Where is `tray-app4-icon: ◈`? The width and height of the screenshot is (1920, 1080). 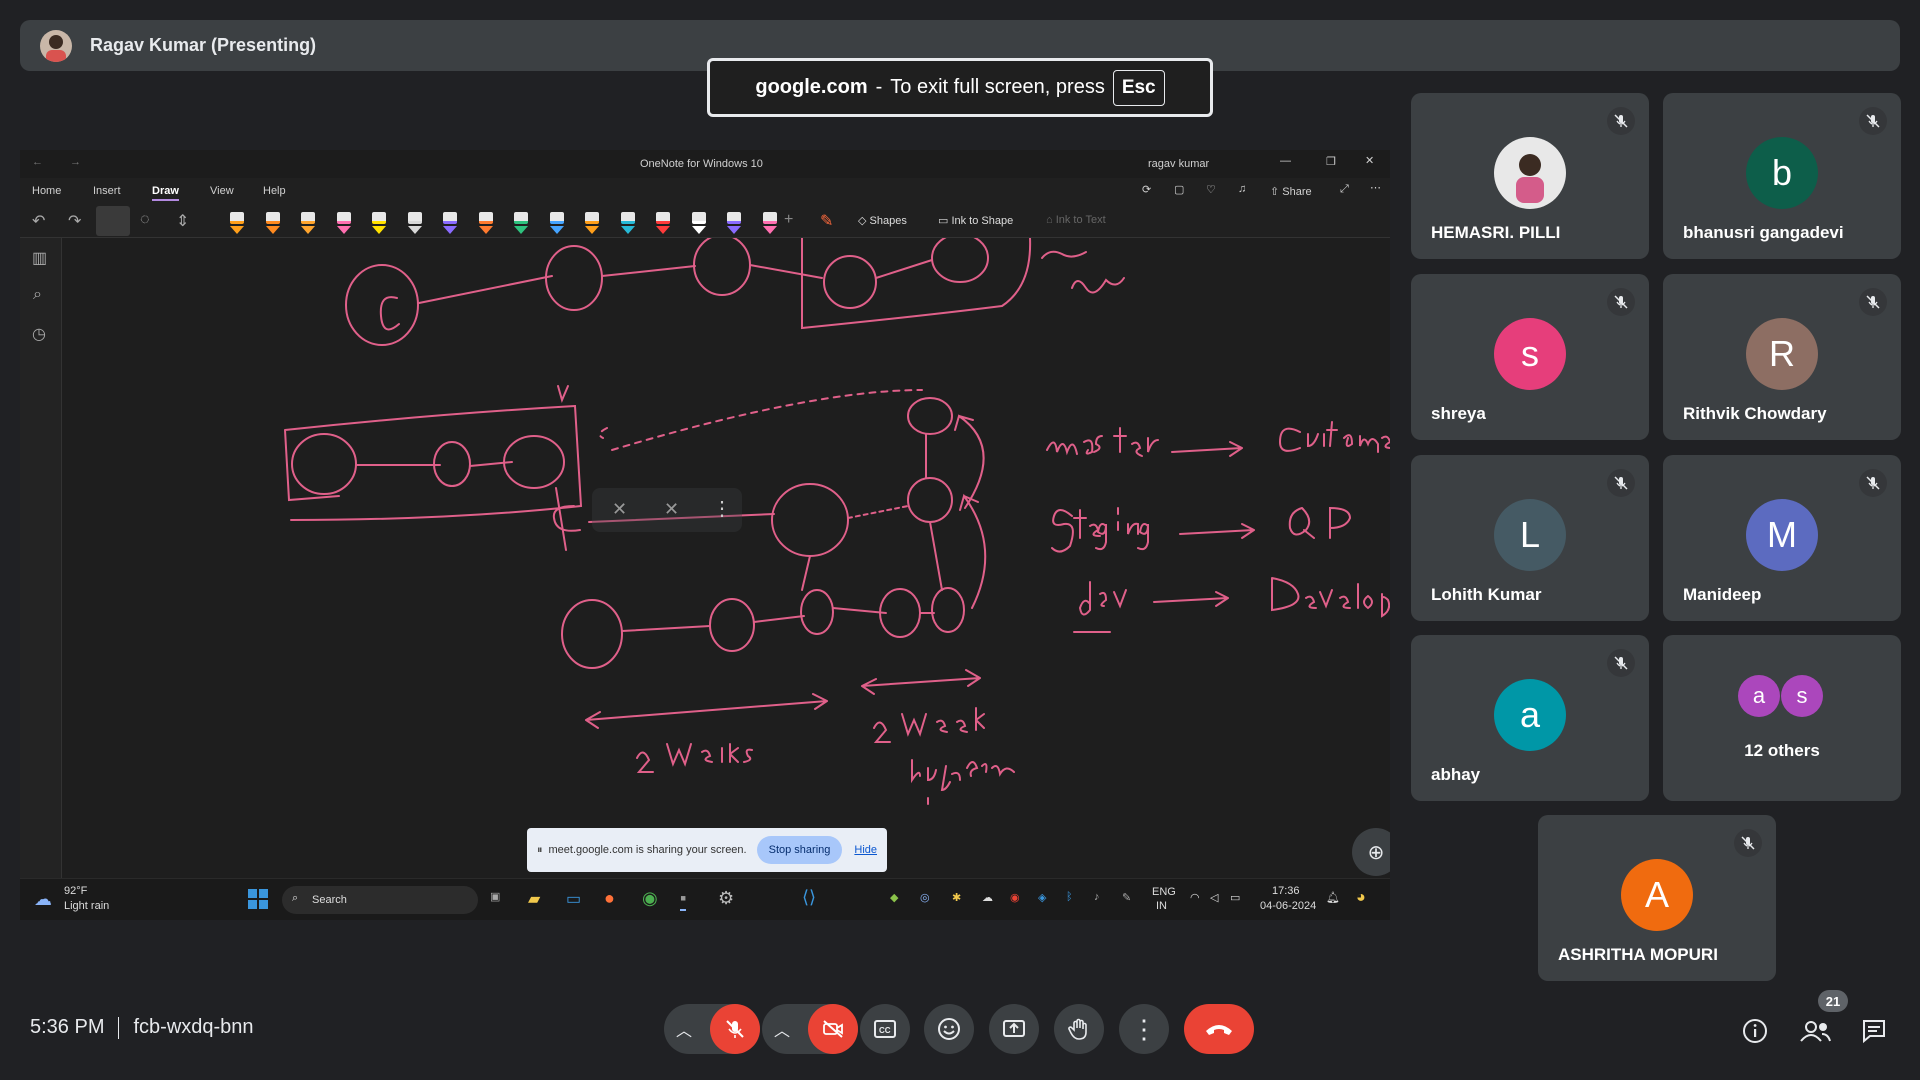
tray-app4-icon: ◈ is located at coordinates (1042, 897).